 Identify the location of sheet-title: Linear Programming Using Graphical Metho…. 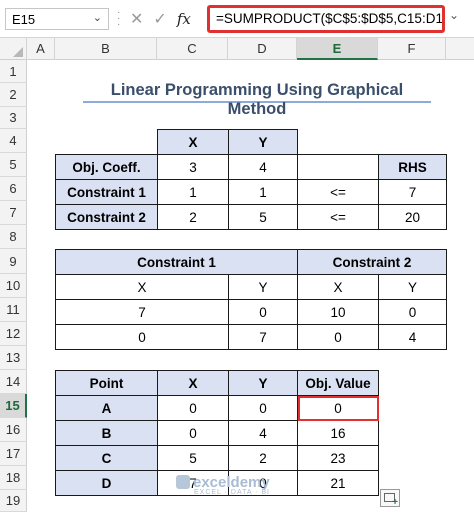
(257, 99).